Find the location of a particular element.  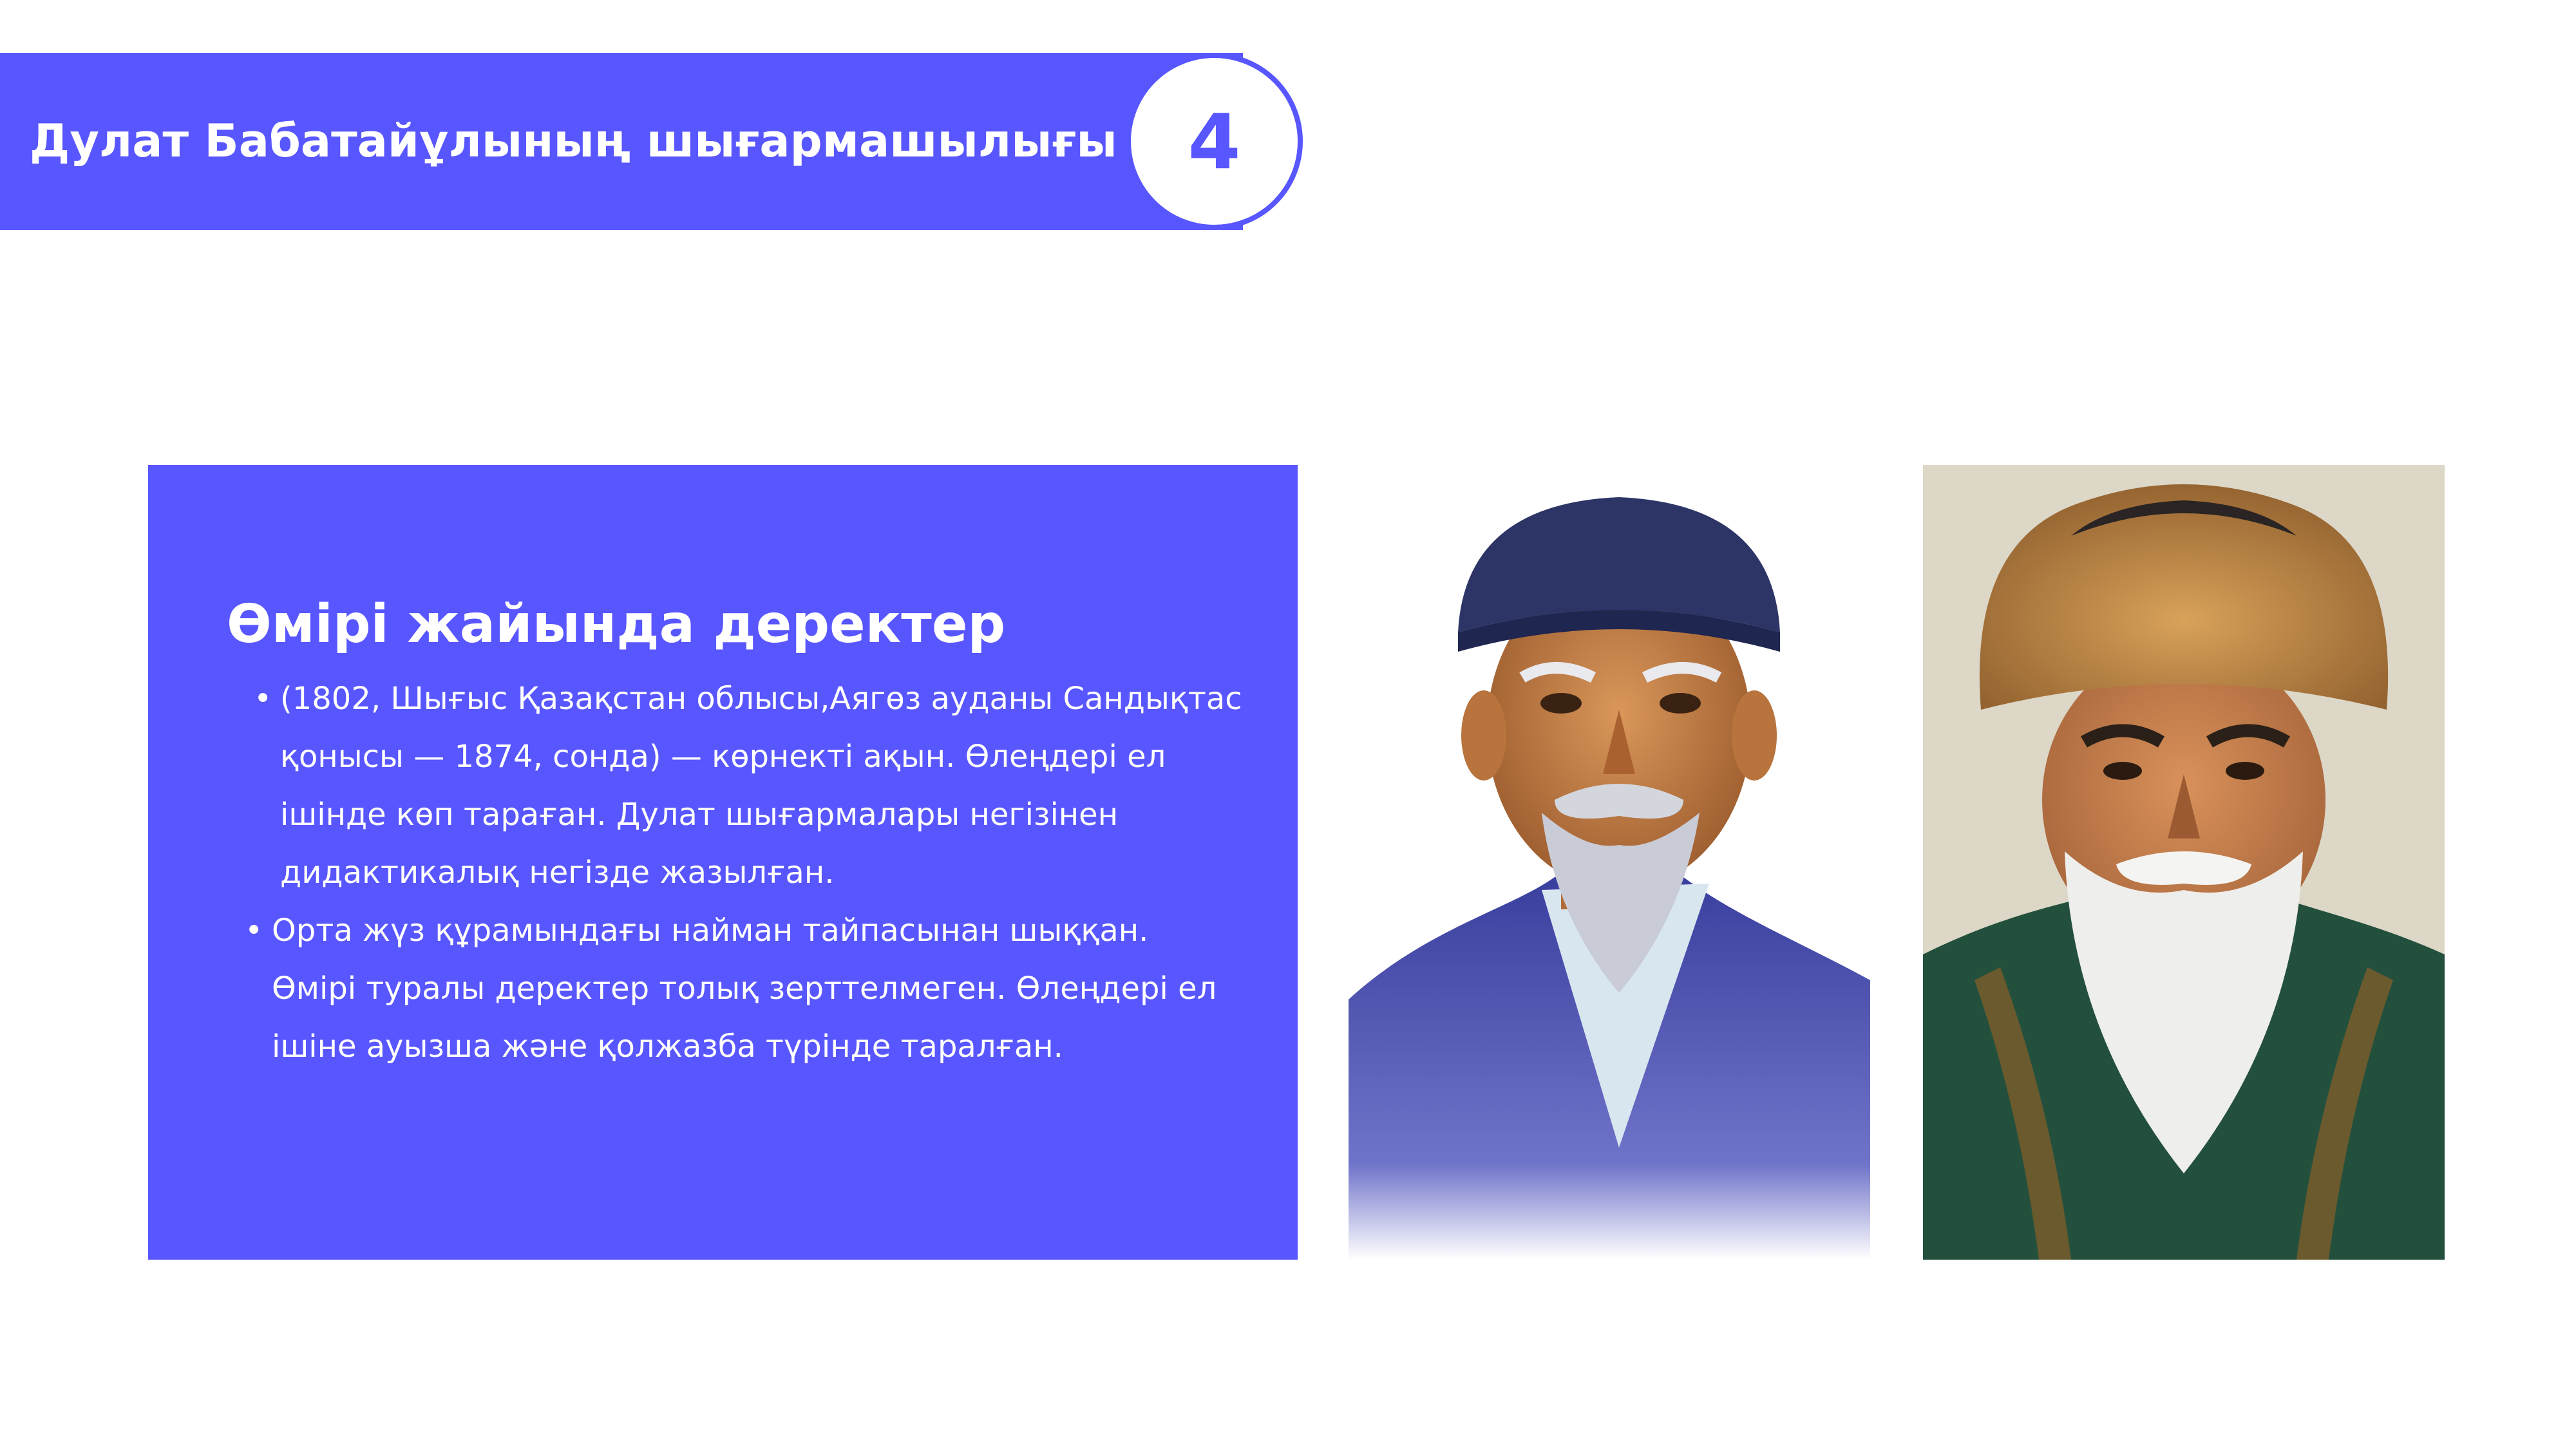

slide-number-badge: 4 is located at coordinates (1214, 141).